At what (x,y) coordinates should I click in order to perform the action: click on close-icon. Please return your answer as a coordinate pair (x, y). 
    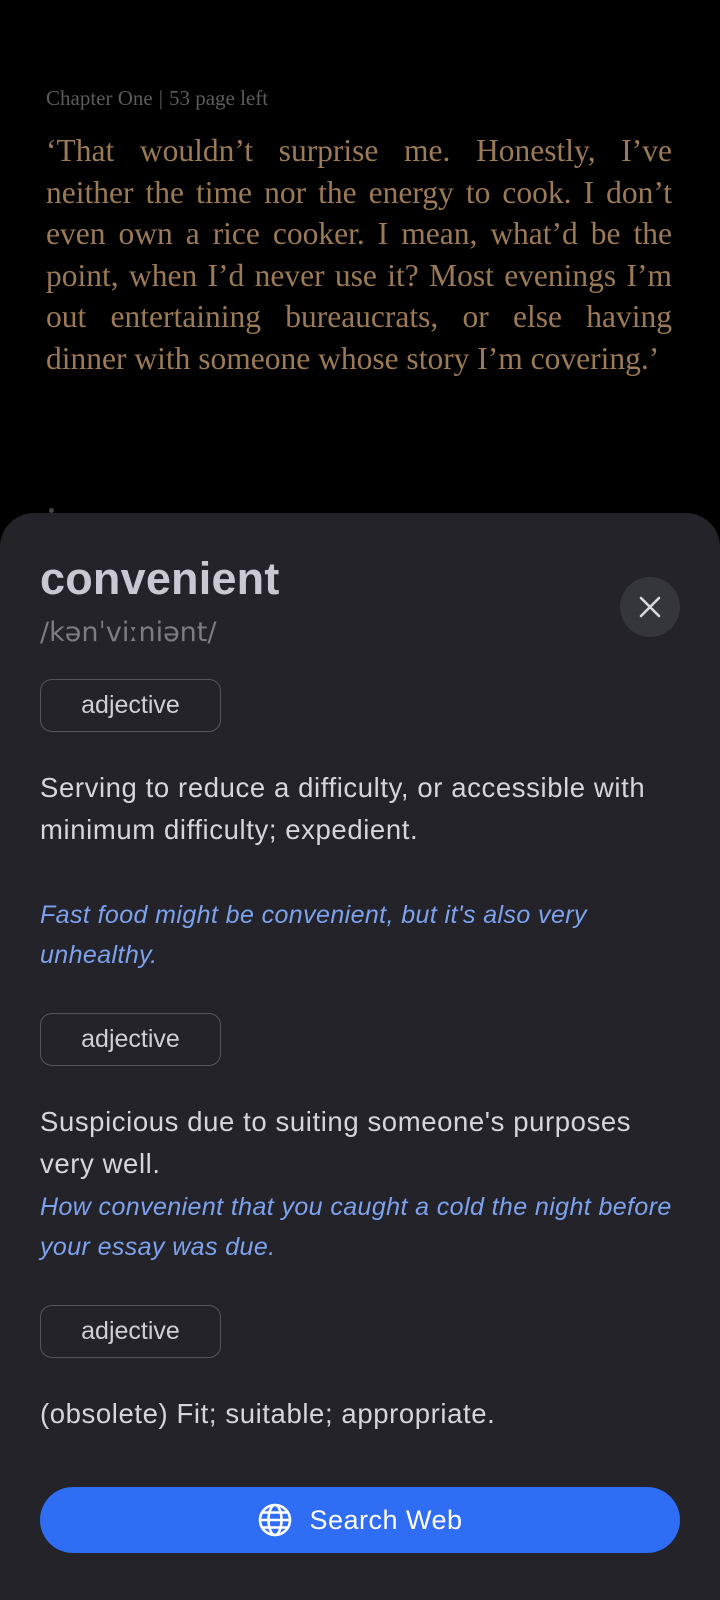
    Looking at the image, I should click on (650, 607).